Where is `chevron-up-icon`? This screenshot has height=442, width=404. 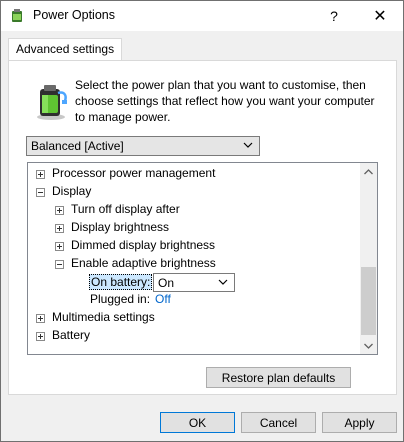
chevron-up-icon is located at coordinates (368, 171).